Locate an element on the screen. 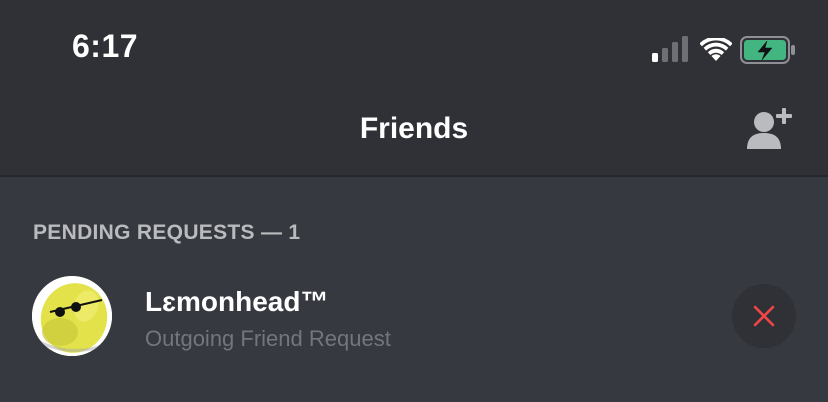 Image resolution: width=828 pixels, height=402 pixels. signal-icon is located at coordinates (670, 49).